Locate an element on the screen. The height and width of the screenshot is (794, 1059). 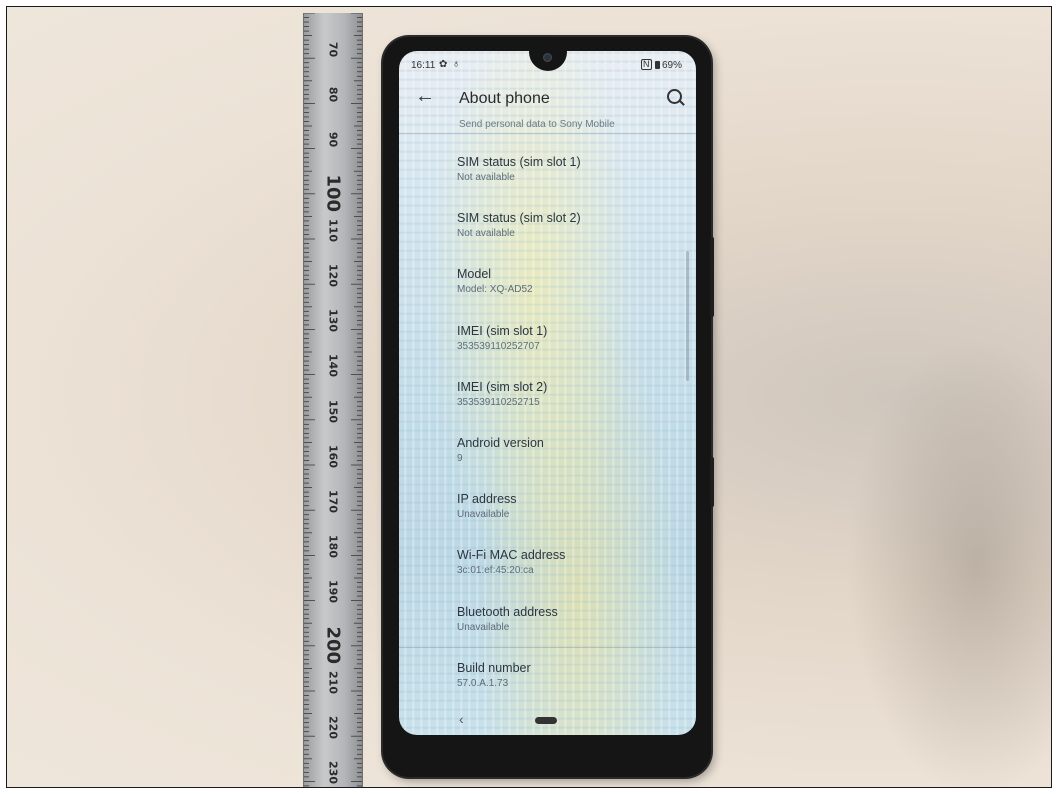
page-title: About phone is located at coordinates (504, 98).